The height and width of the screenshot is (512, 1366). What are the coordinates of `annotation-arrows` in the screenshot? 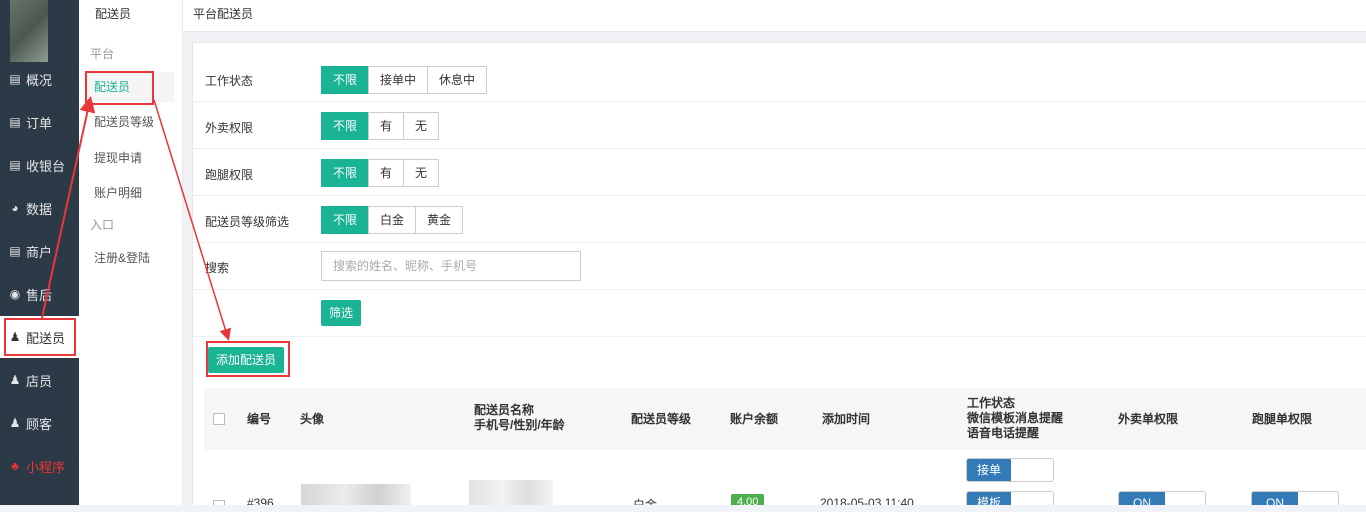 It's located at (136, 218).